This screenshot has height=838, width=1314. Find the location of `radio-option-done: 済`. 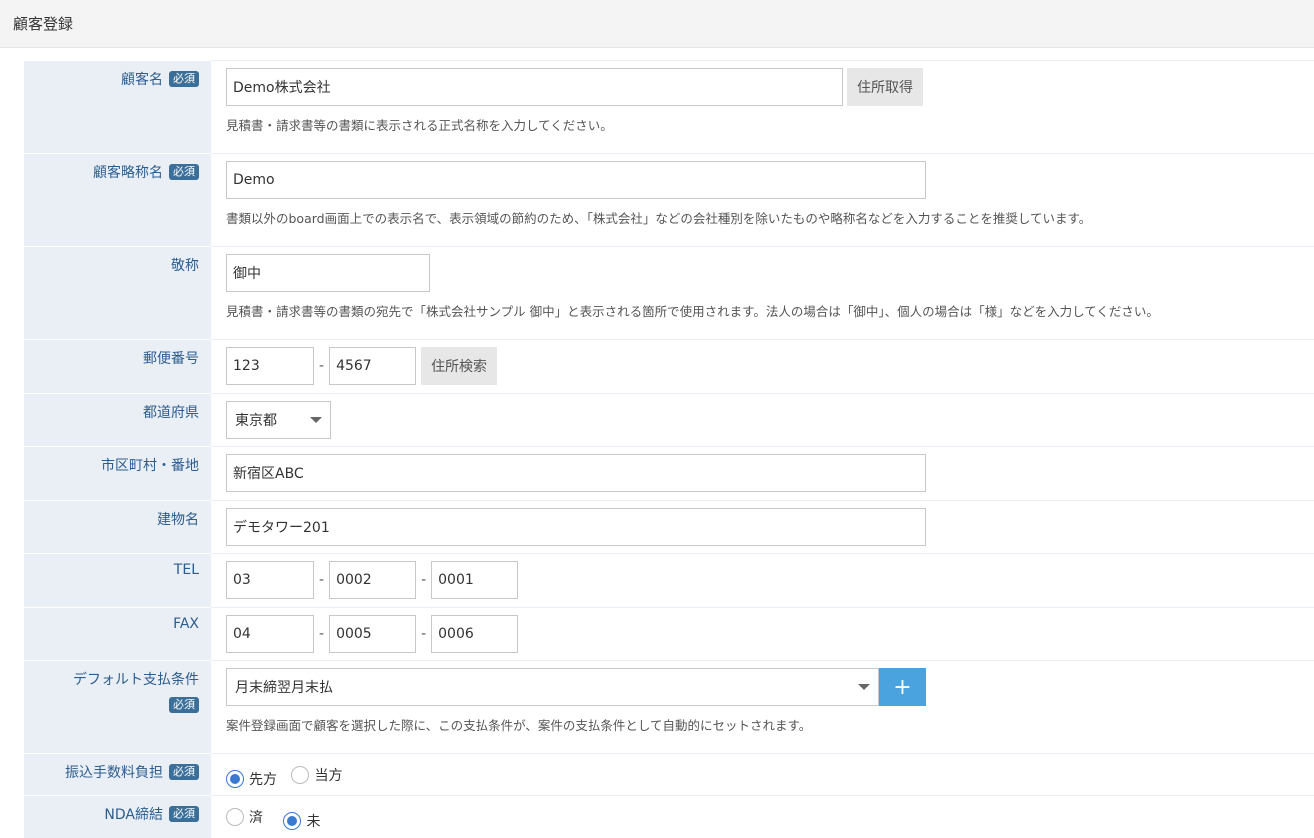

radio-option-done: 済 is located at coordinates (244, 817).